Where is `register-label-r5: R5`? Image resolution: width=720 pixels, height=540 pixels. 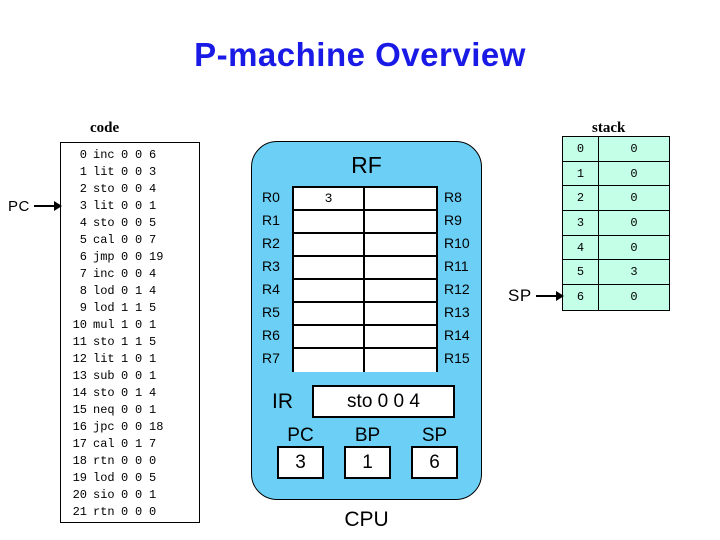
register-label-r5: R5 is located at coordinates (271, 312).